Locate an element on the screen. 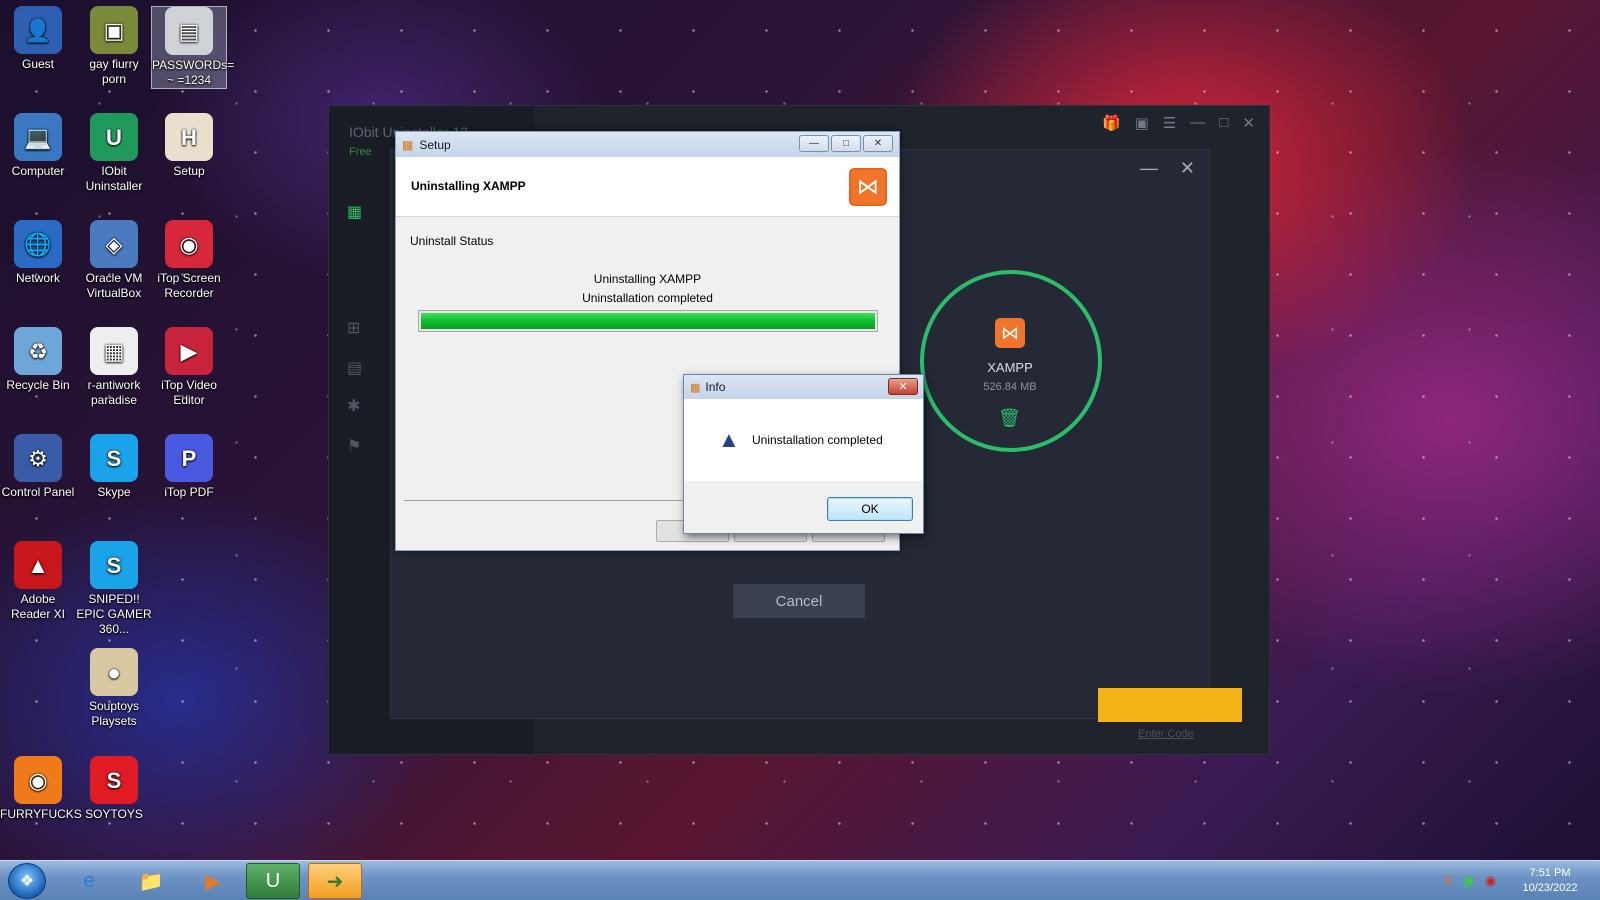 The width and height of the screenshot is (1600, 900). desktop-icon-label: Skype is located at coordinates (114, 492).